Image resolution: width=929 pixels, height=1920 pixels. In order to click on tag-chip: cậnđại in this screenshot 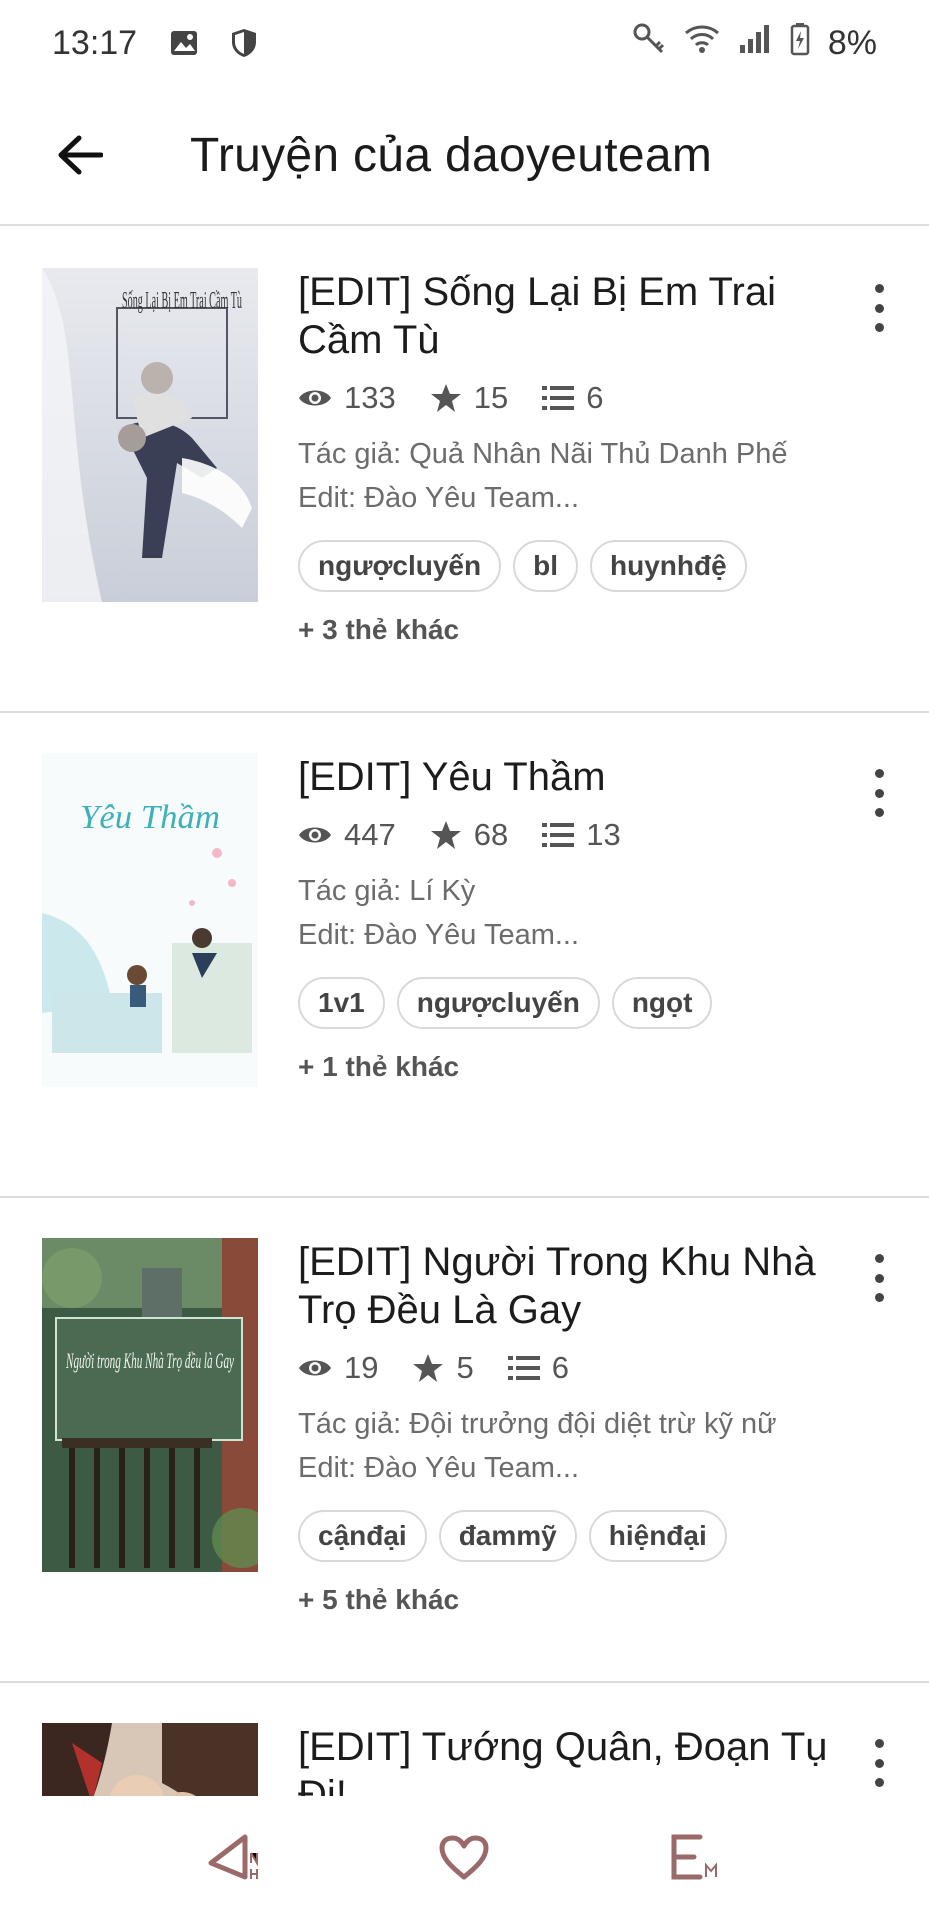, I will do `click(362, 1536)`.